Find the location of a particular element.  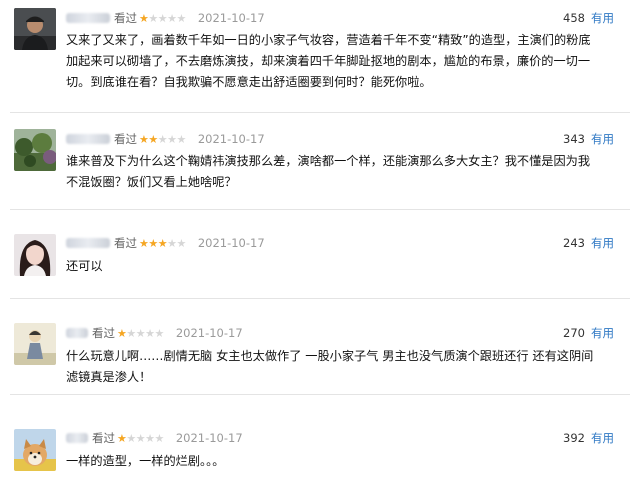

useful-count: 343 is located at coordinates (574, 139).